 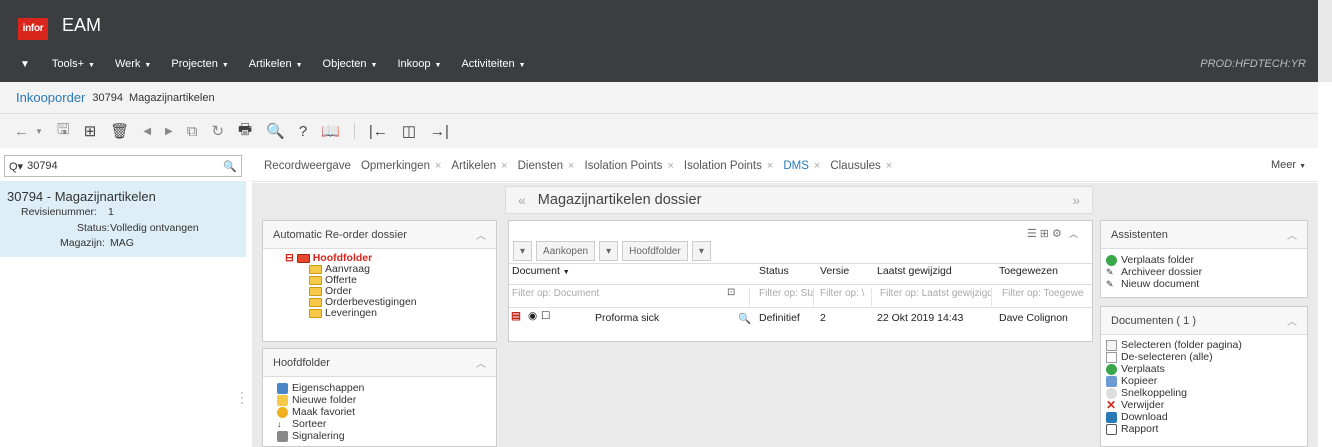 I want to click on breadcrumb-aankopen: Aankopen, so click(x=566, y=251).